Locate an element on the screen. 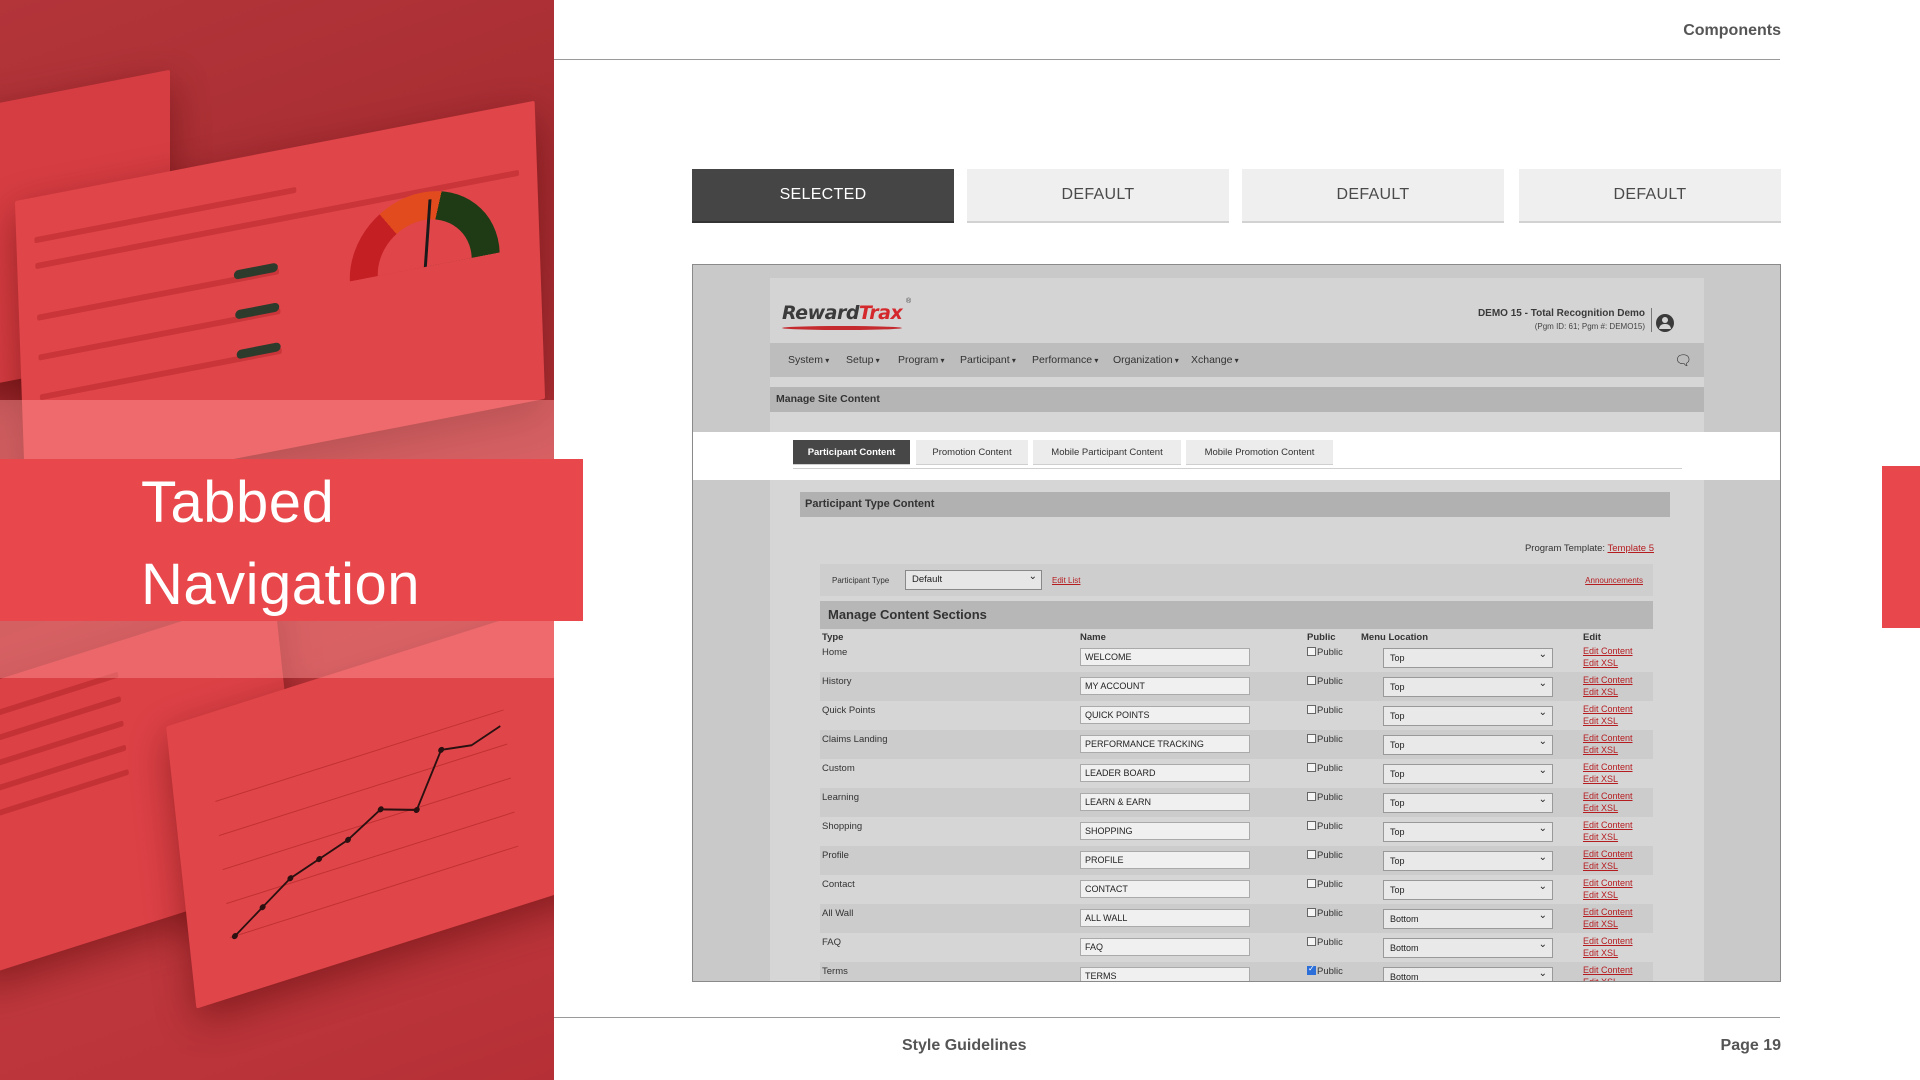 Image resolution: width=1920 pixels, height=1080 pixels. row-name-input: SHOPPING is located at coordinates (1165, 831).